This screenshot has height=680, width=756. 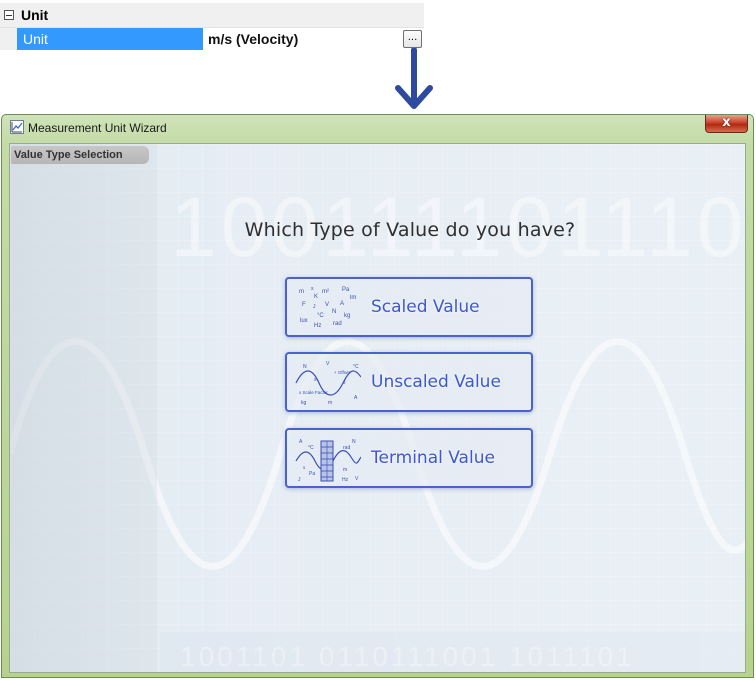 I want to click on svg-text: x Scale Factor, so click(x=313, y=392).